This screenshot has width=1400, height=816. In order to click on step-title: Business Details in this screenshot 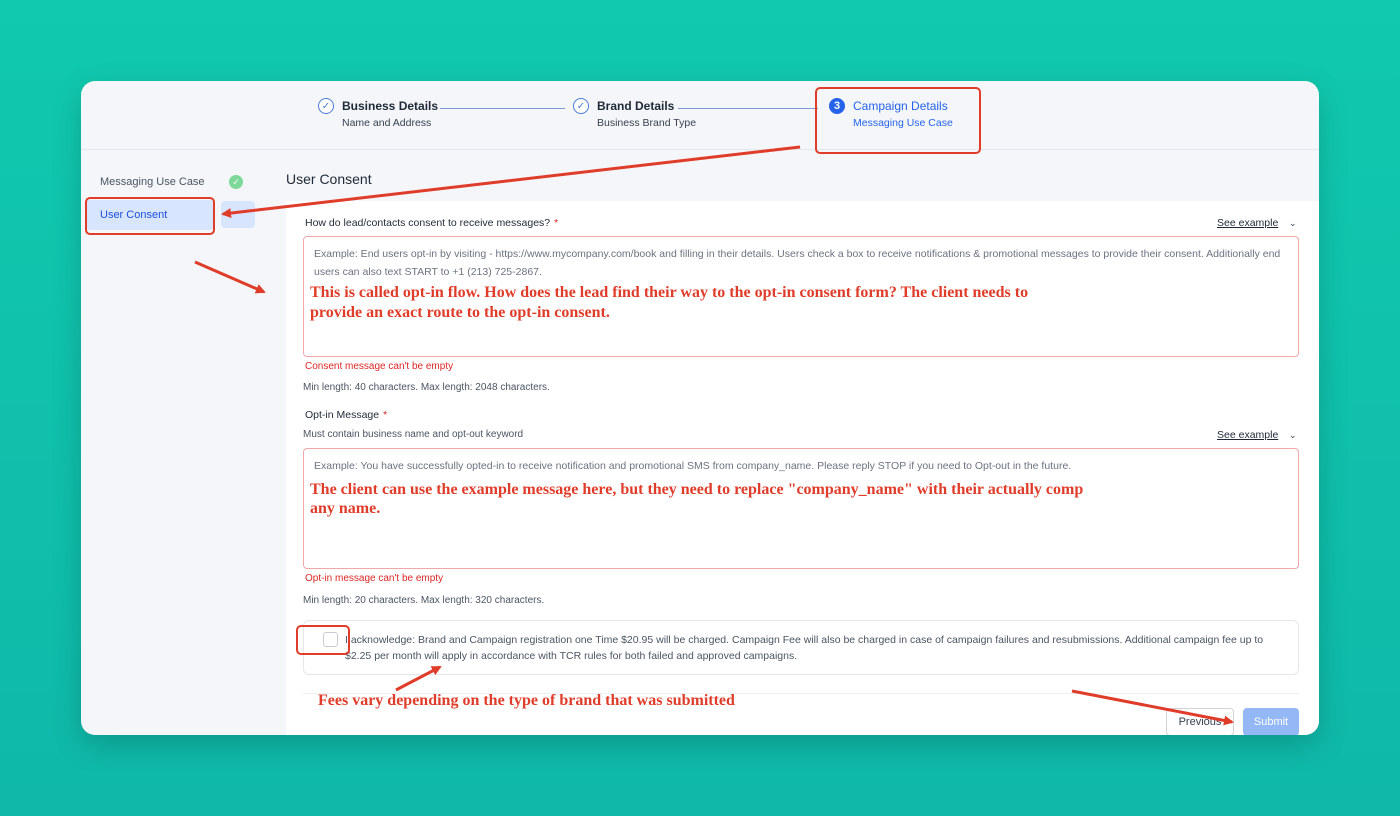, I will do `click(390, 106)`.